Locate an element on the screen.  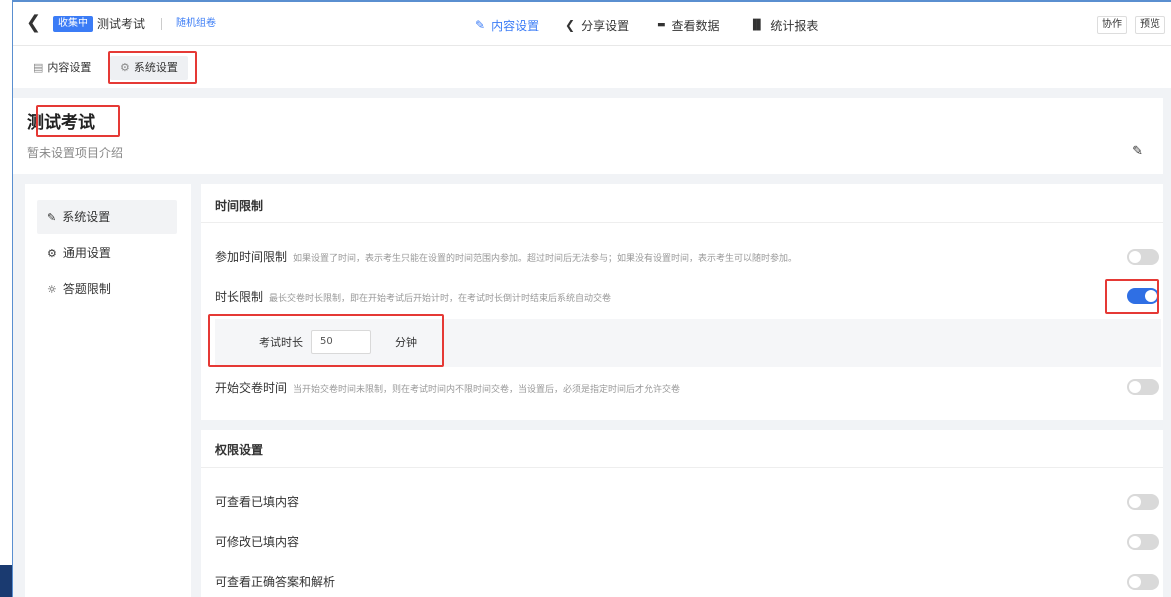
exam-duration-unit: 分钟 is located at coordinates (406, 342).